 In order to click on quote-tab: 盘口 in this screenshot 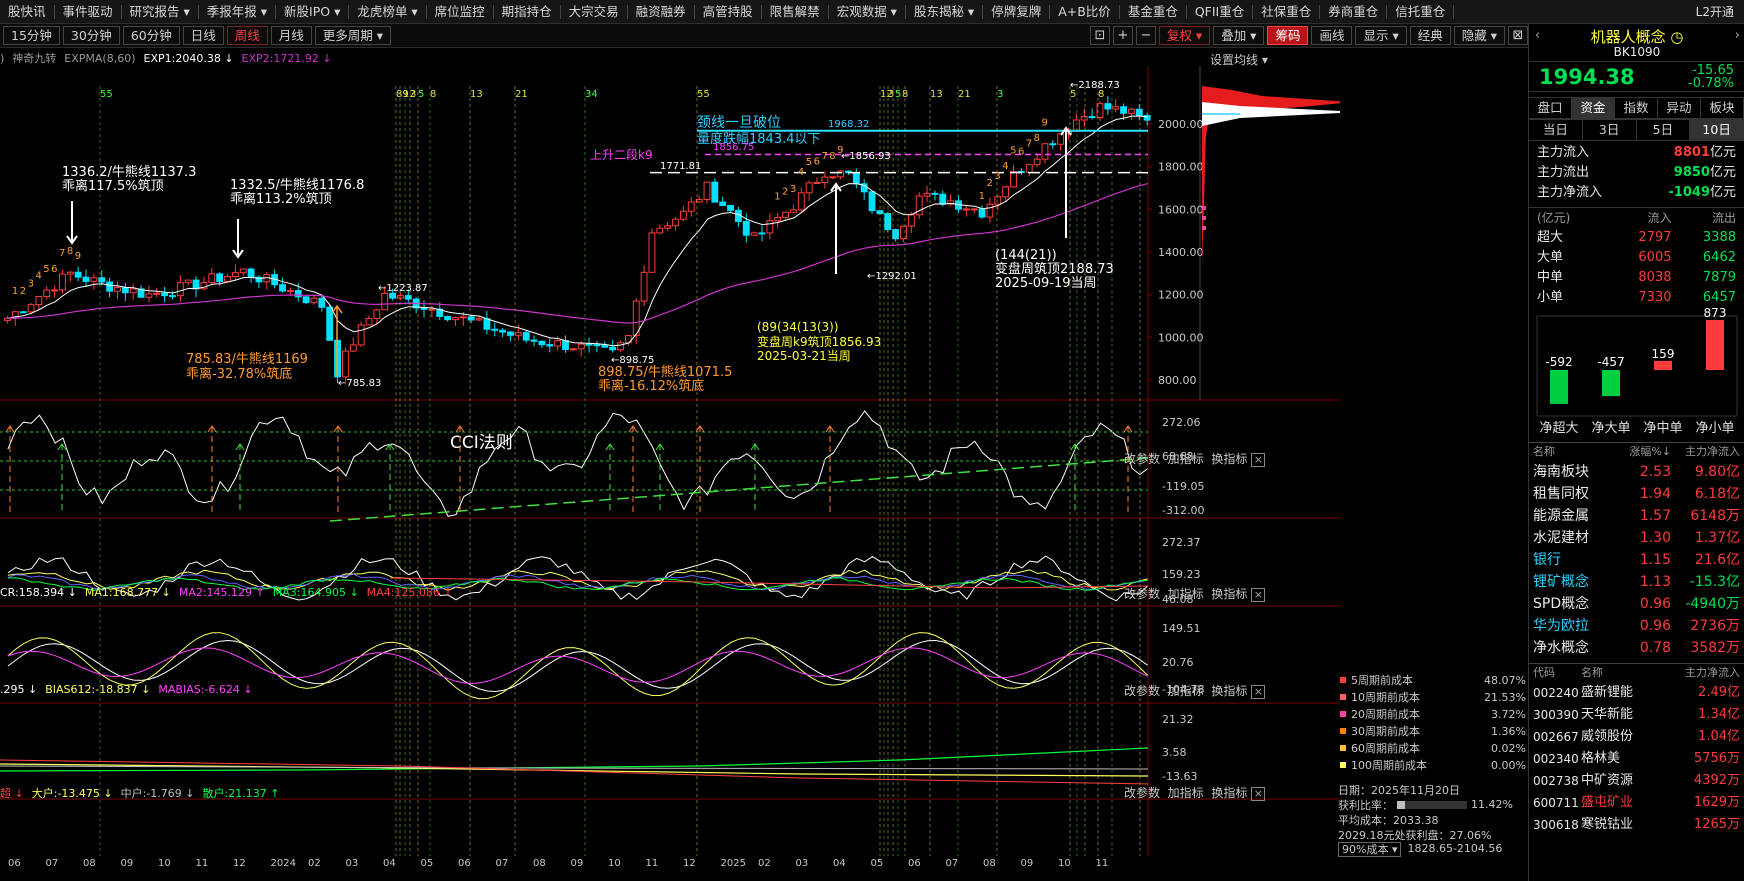, I will do `click(1550, 108)`.